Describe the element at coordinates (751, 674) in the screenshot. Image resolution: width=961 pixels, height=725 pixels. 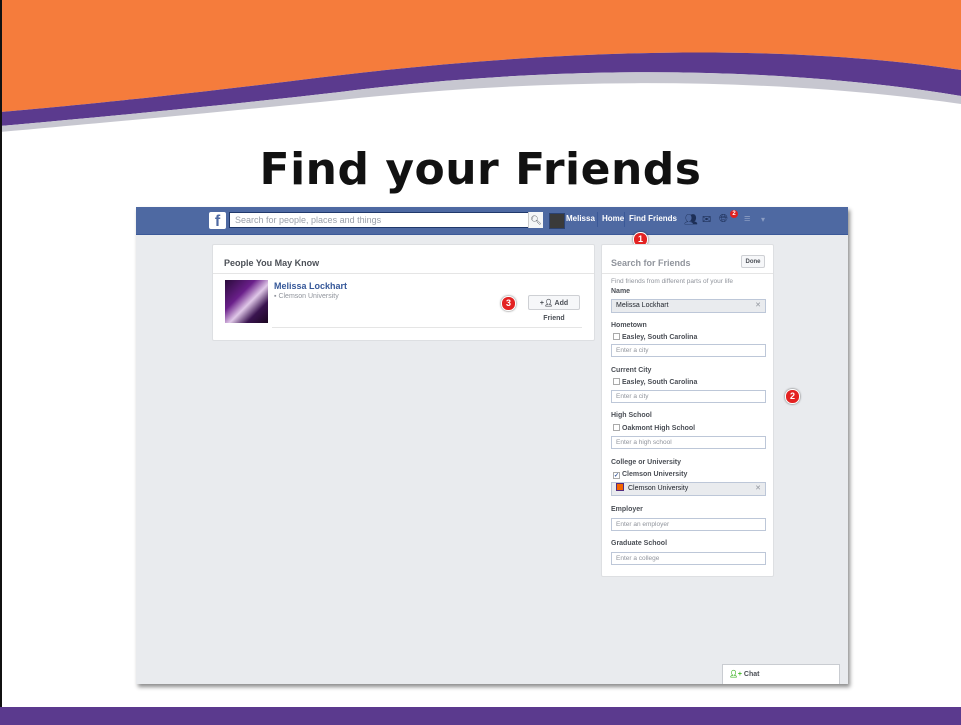
I see `chat-label: Chat` at that location.